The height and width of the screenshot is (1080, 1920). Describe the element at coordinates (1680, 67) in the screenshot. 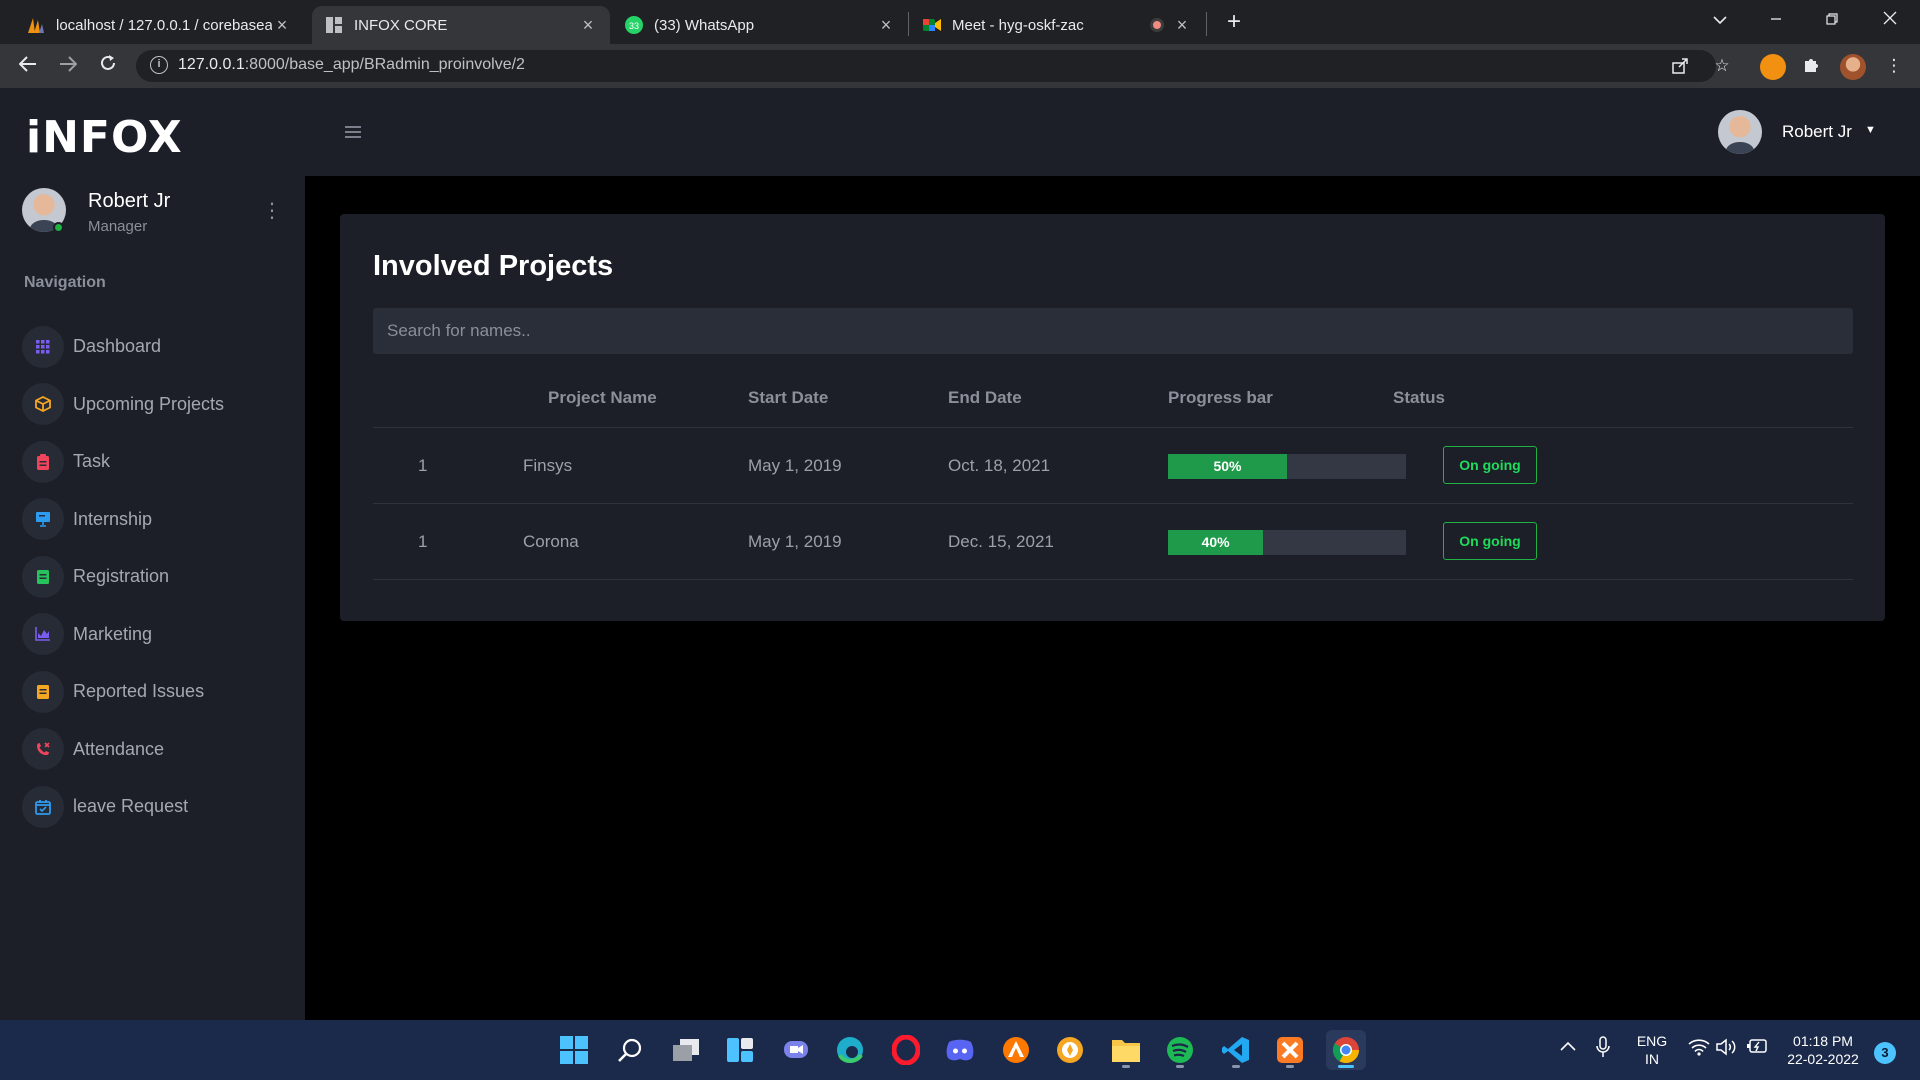

I see `share-icon` at that location.